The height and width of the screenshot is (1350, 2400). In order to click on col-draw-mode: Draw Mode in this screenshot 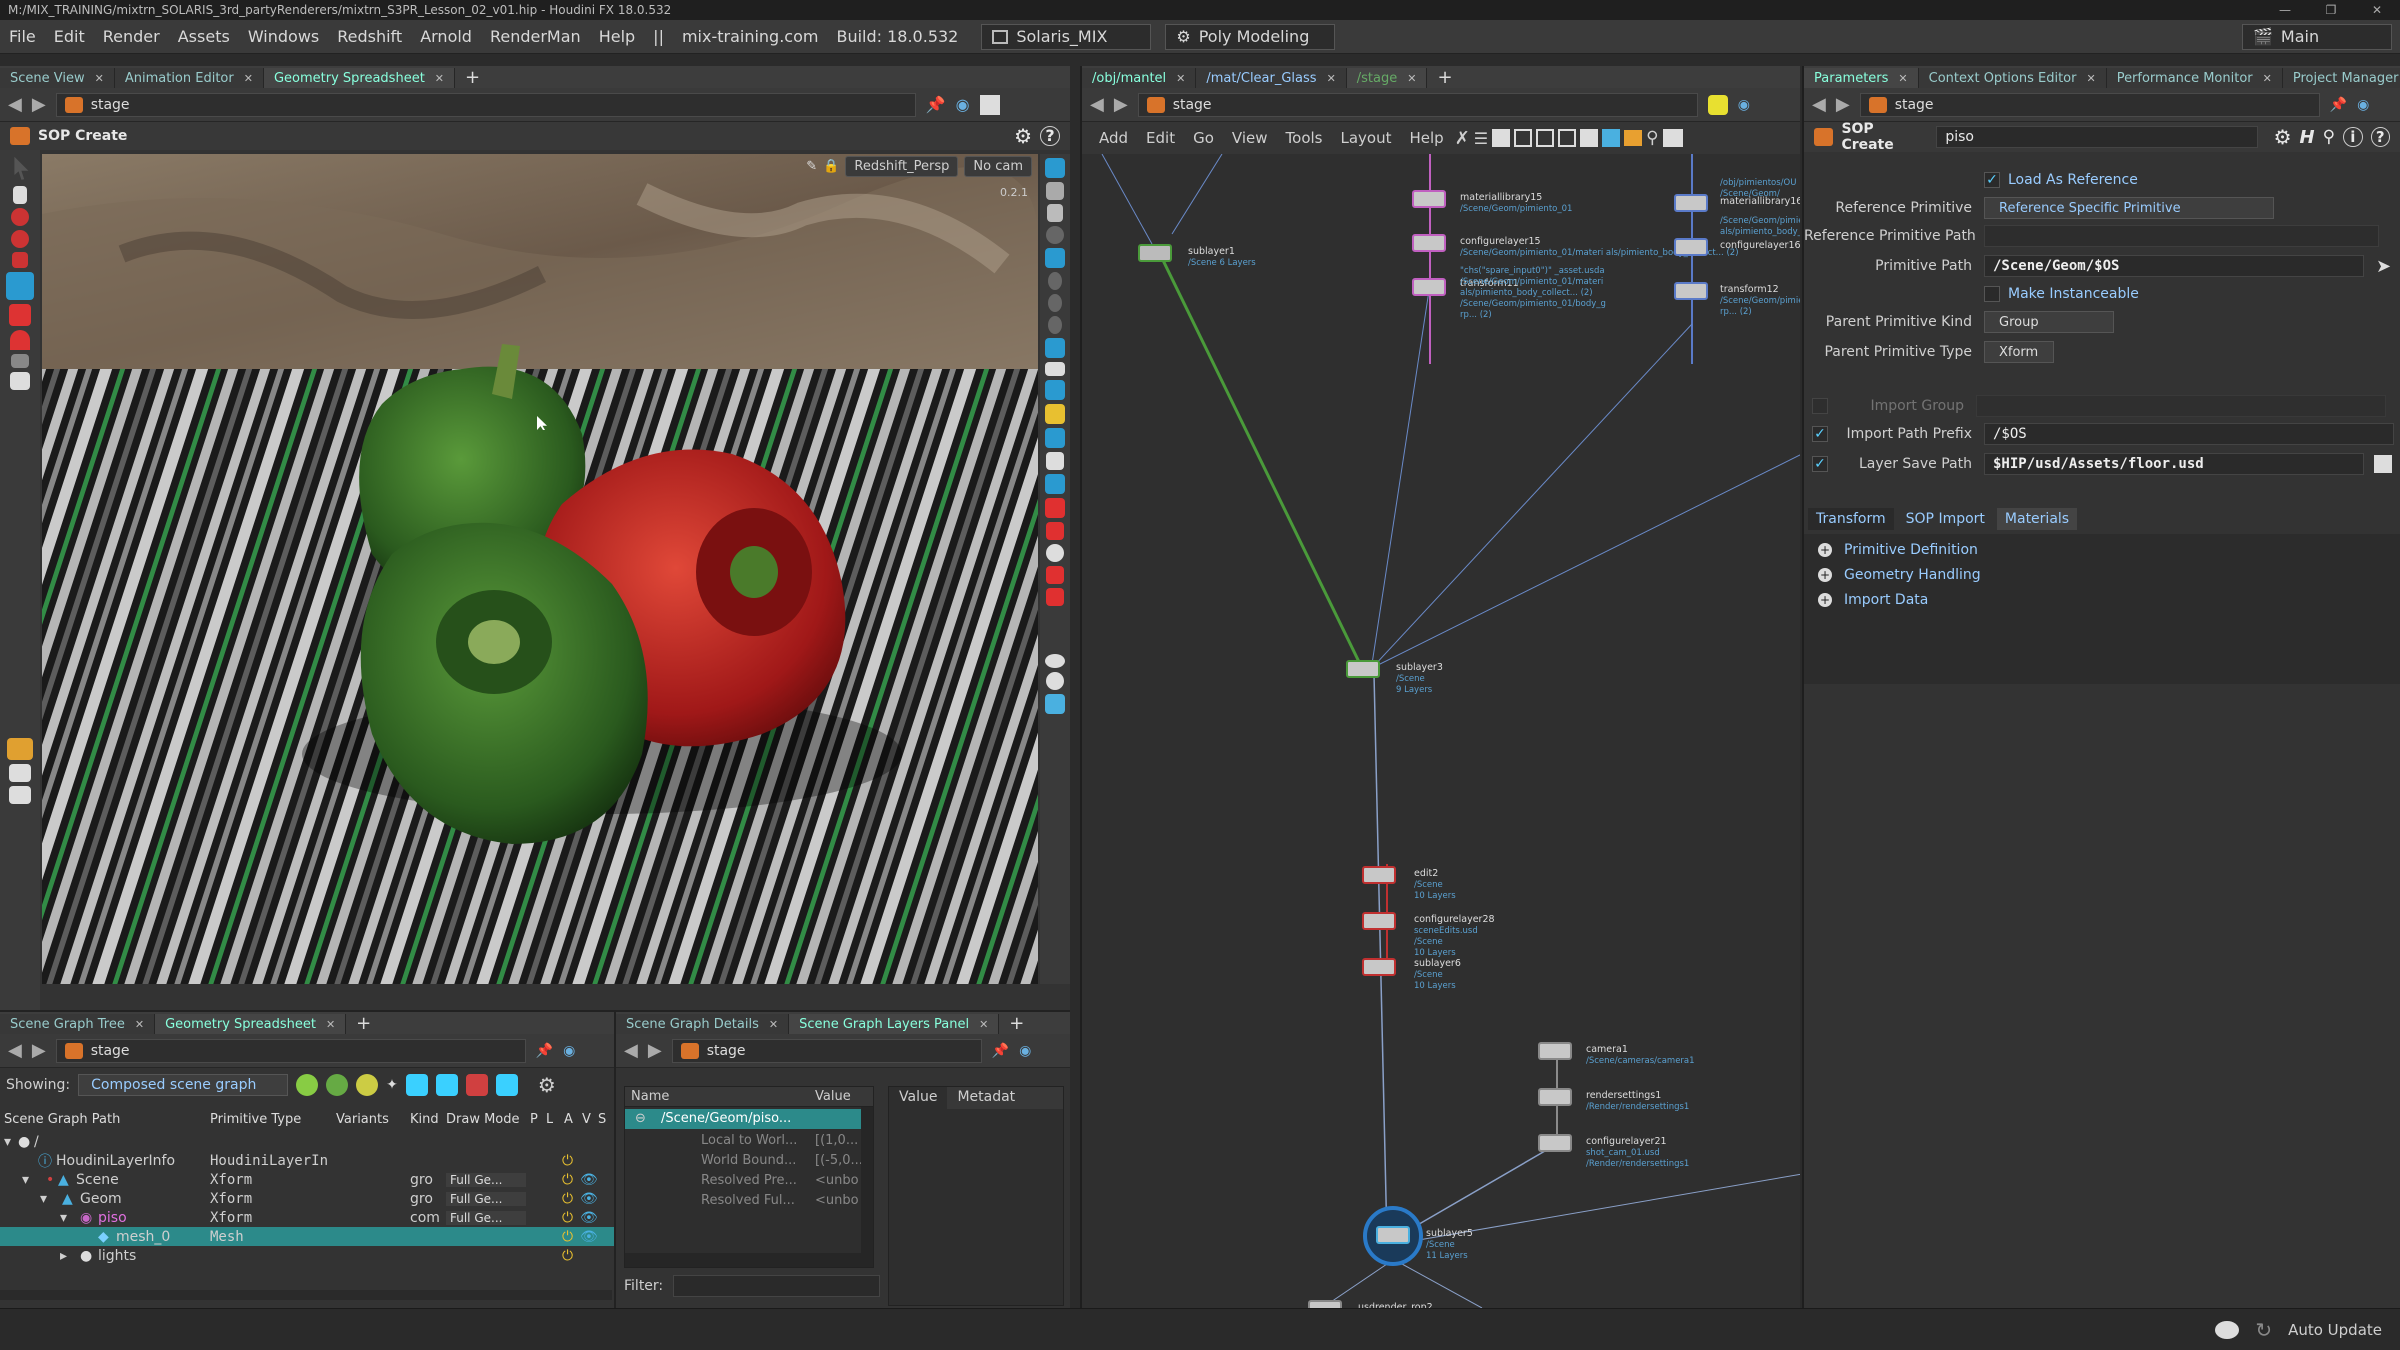, I will do `click(483, 1119)`.